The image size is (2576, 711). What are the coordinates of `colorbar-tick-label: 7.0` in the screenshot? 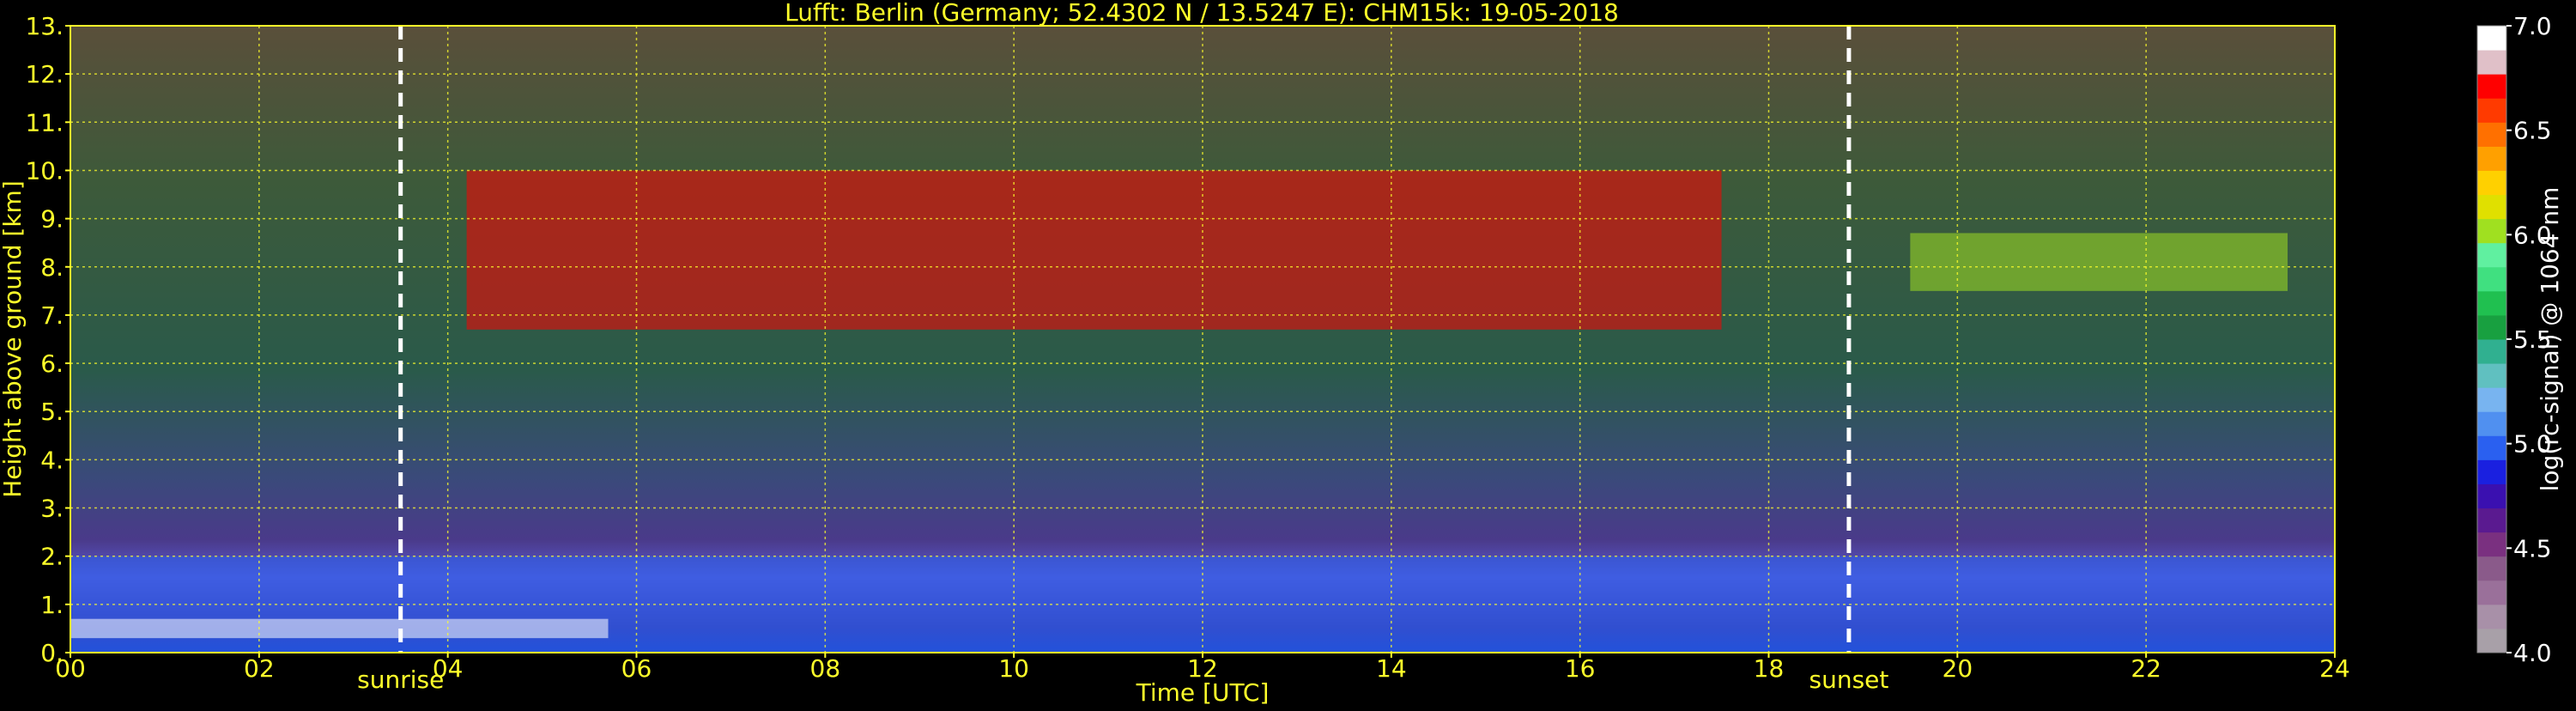 It's located at (2532, 26).